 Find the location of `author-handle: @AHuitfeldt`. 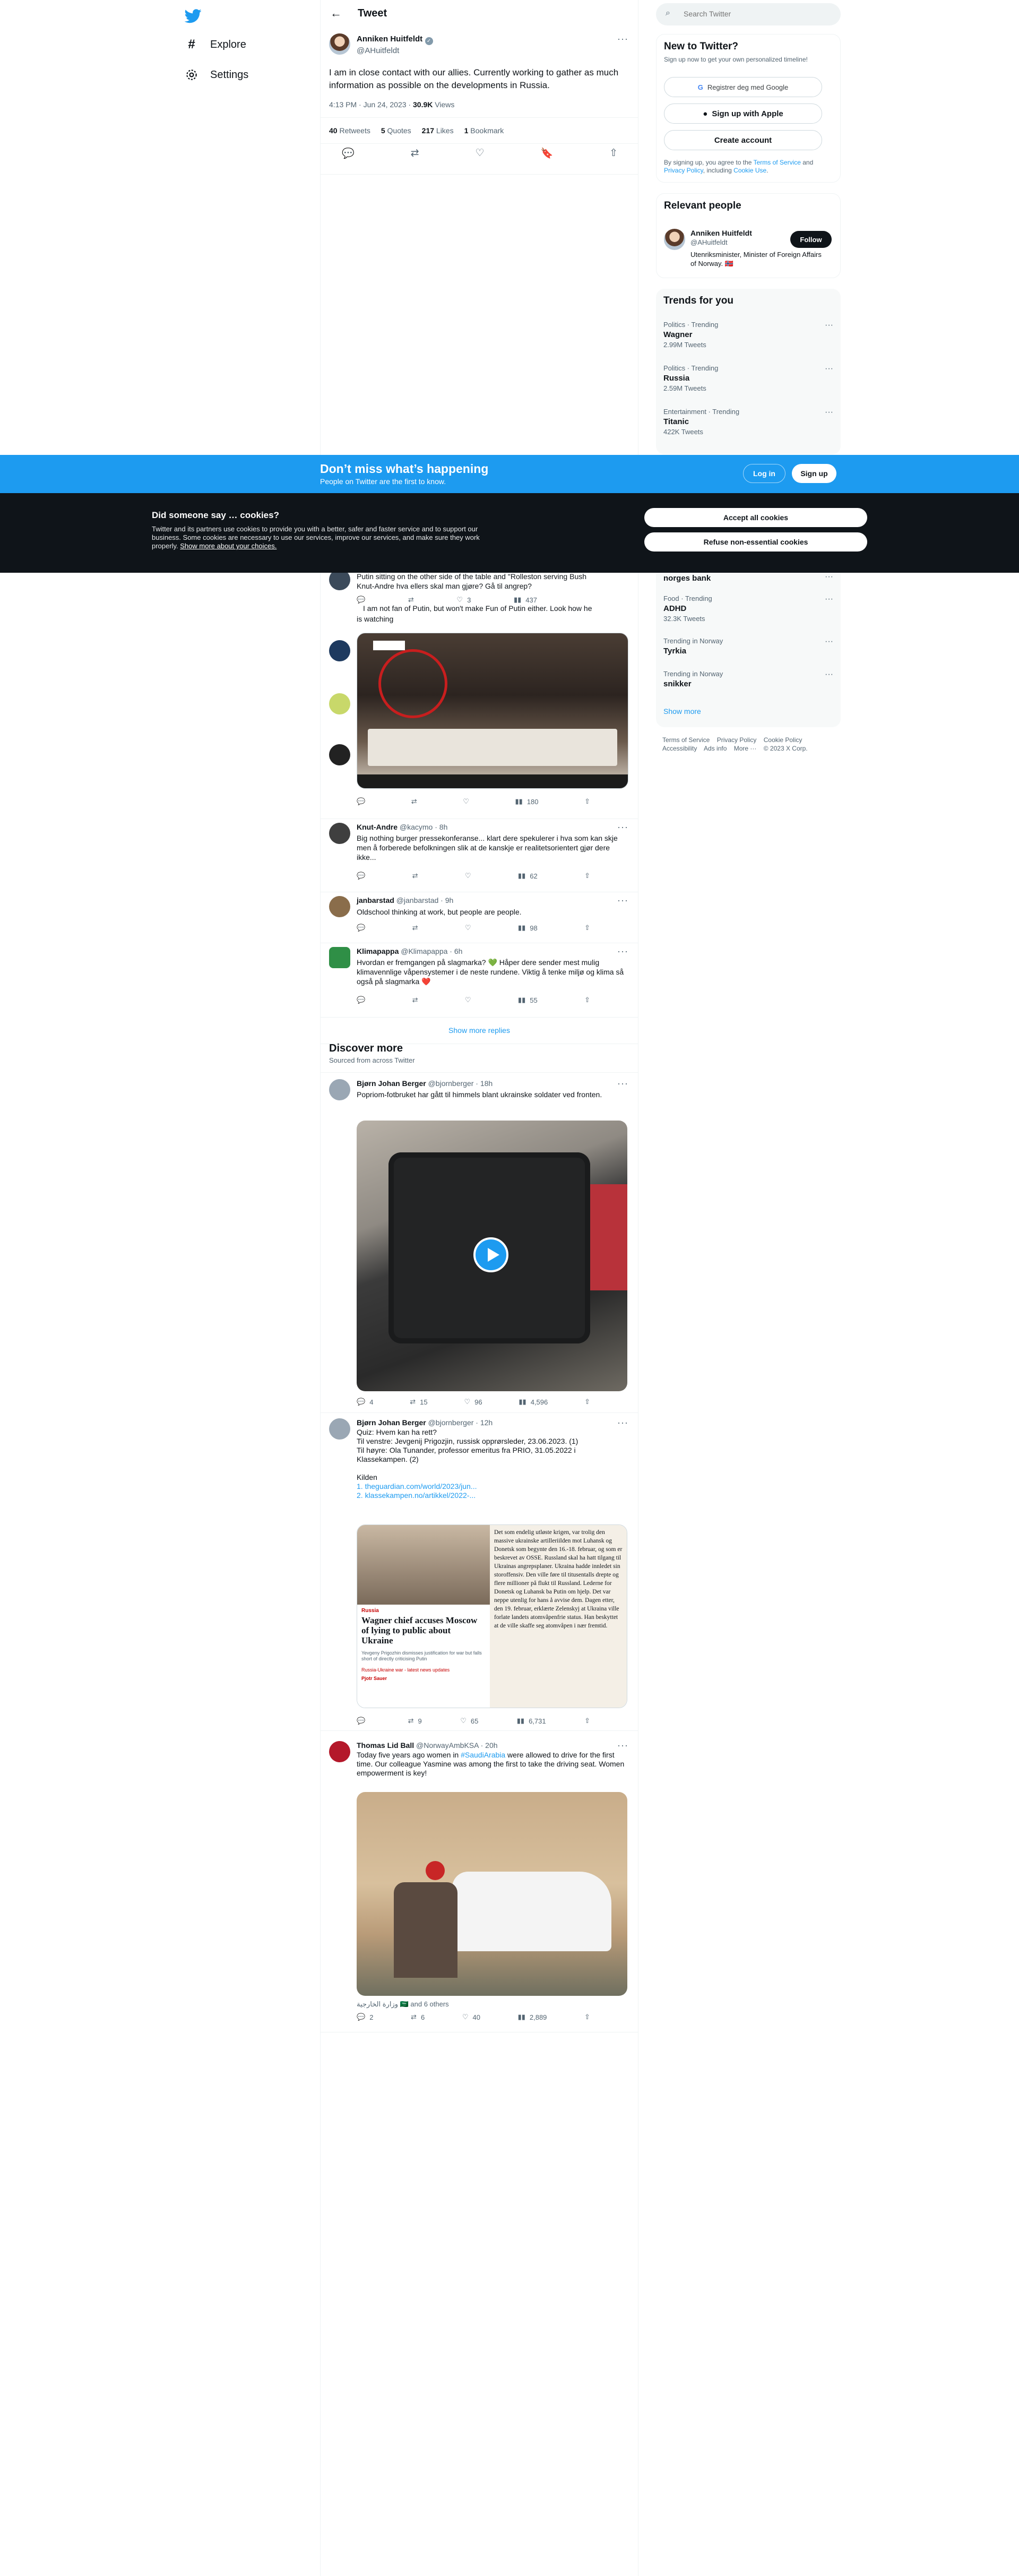

author-handle: @AHuitfeldt is located at coordinates (395, 51).